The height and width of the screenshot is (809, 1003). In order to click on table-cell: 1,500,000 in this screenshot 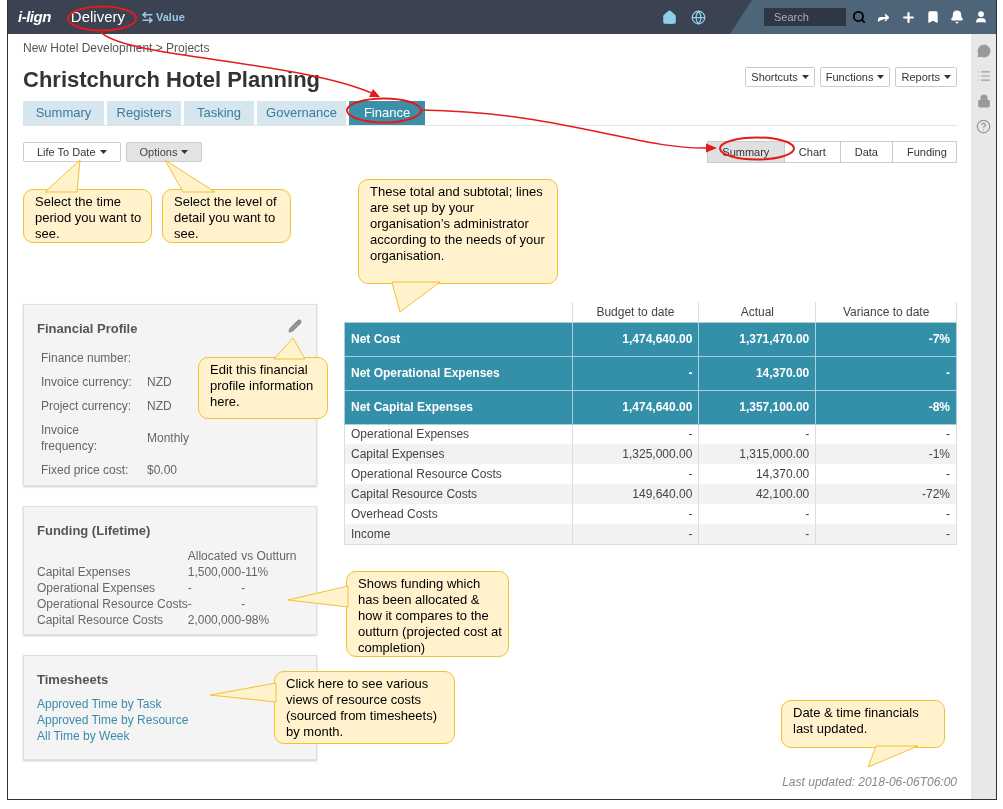, I will do `click(214, 571)`.